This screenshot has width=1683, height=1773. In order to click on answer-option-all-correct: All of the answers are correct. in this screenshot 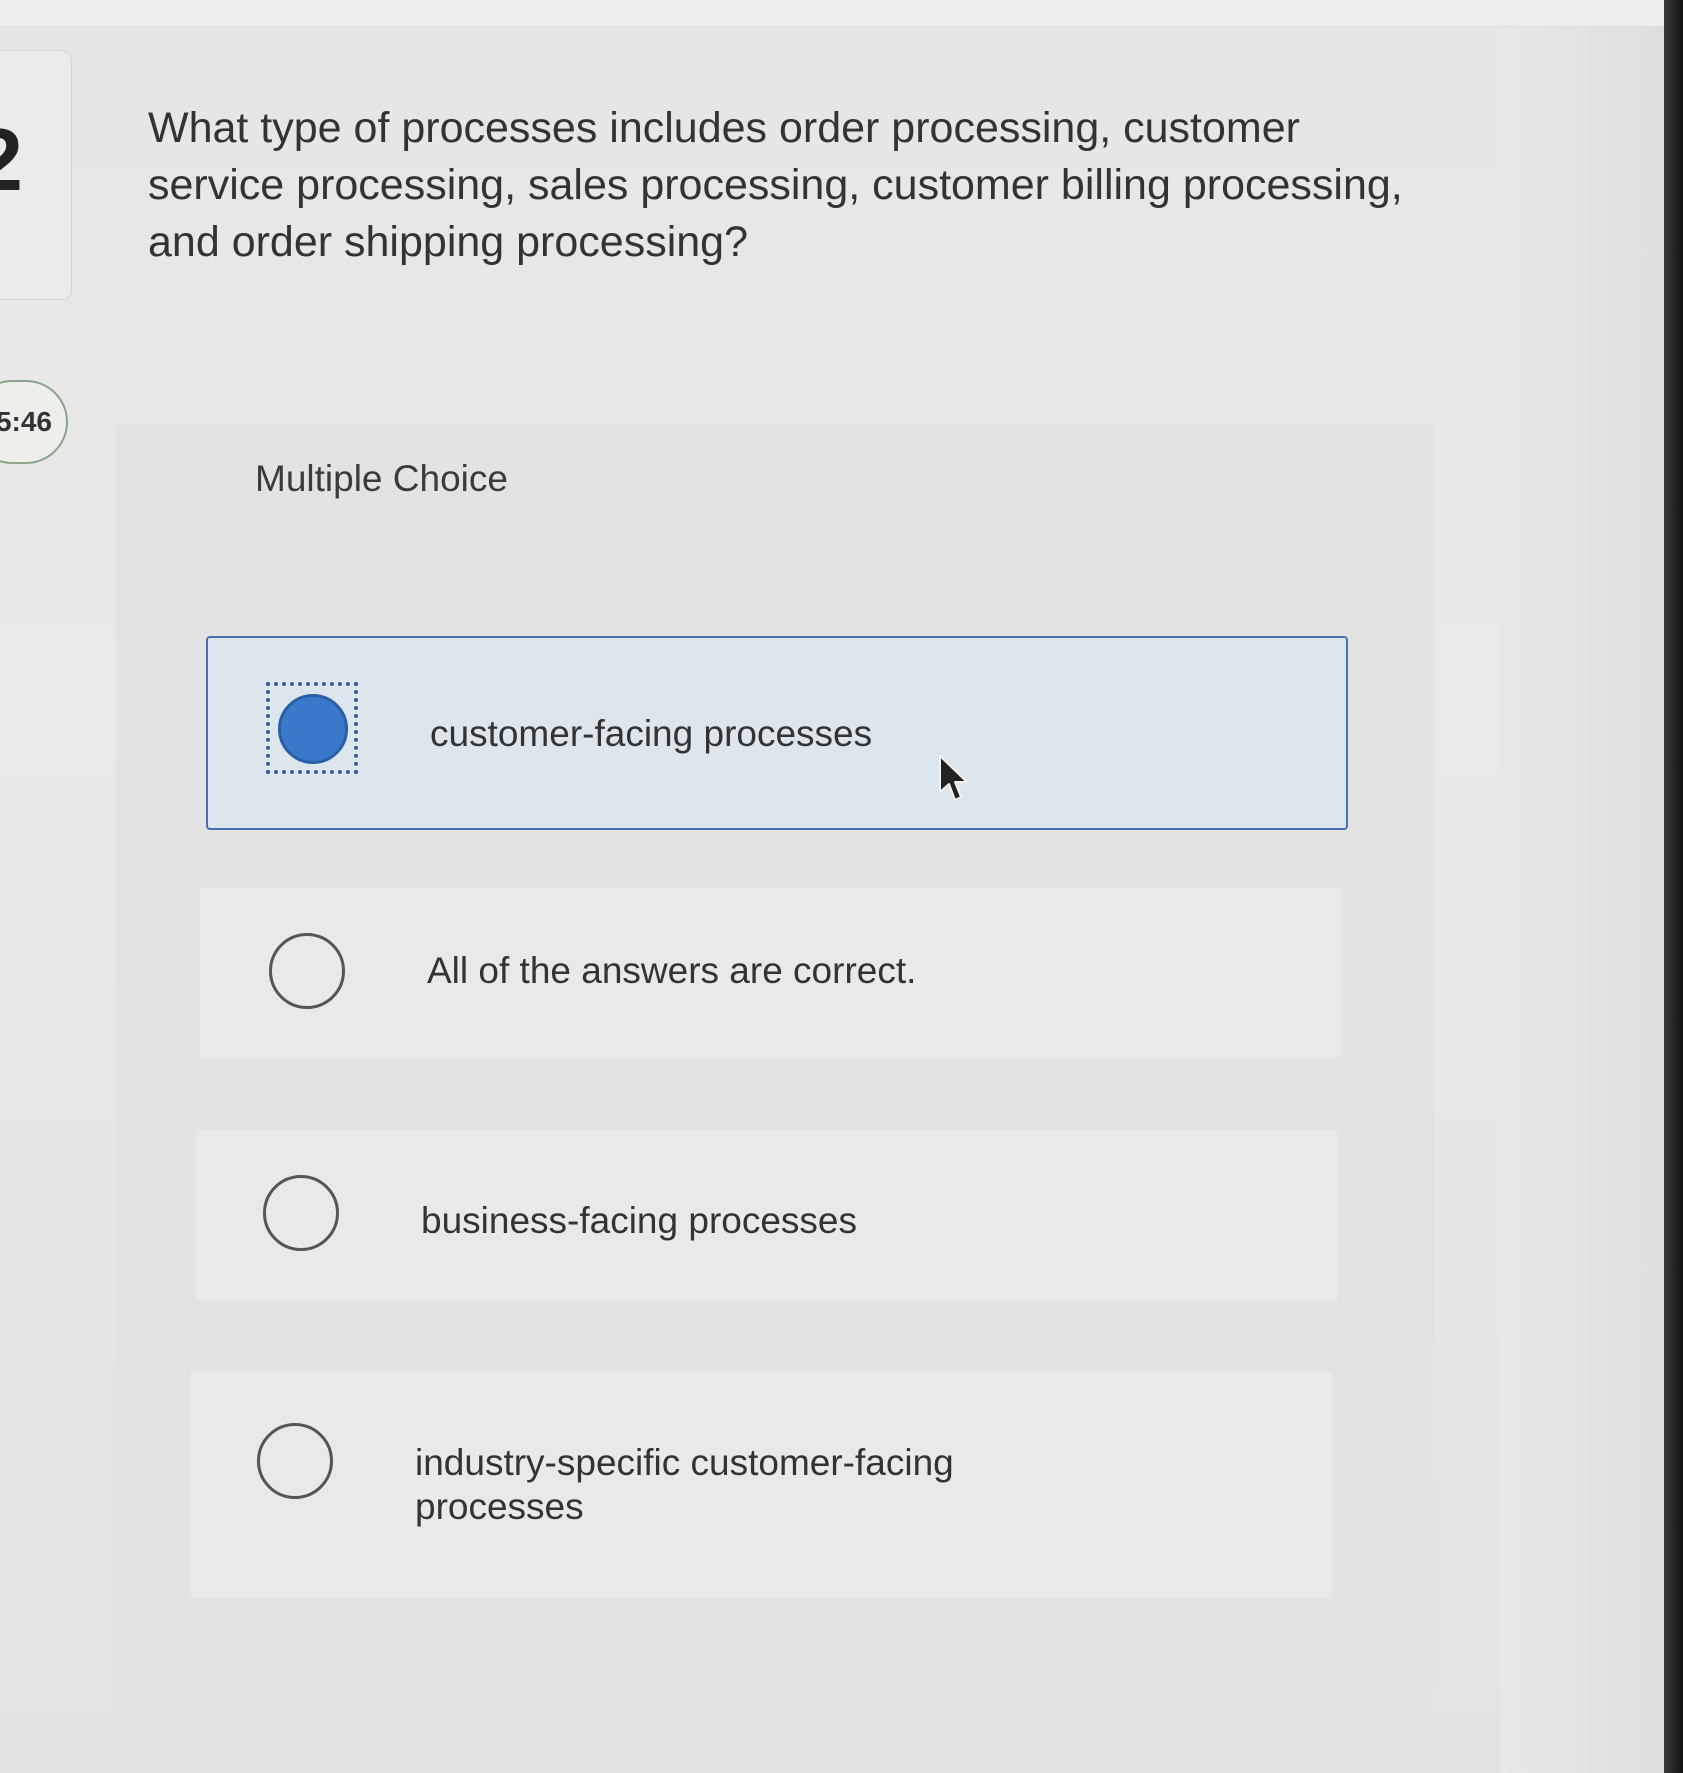, I will do `click(771, 973)`.